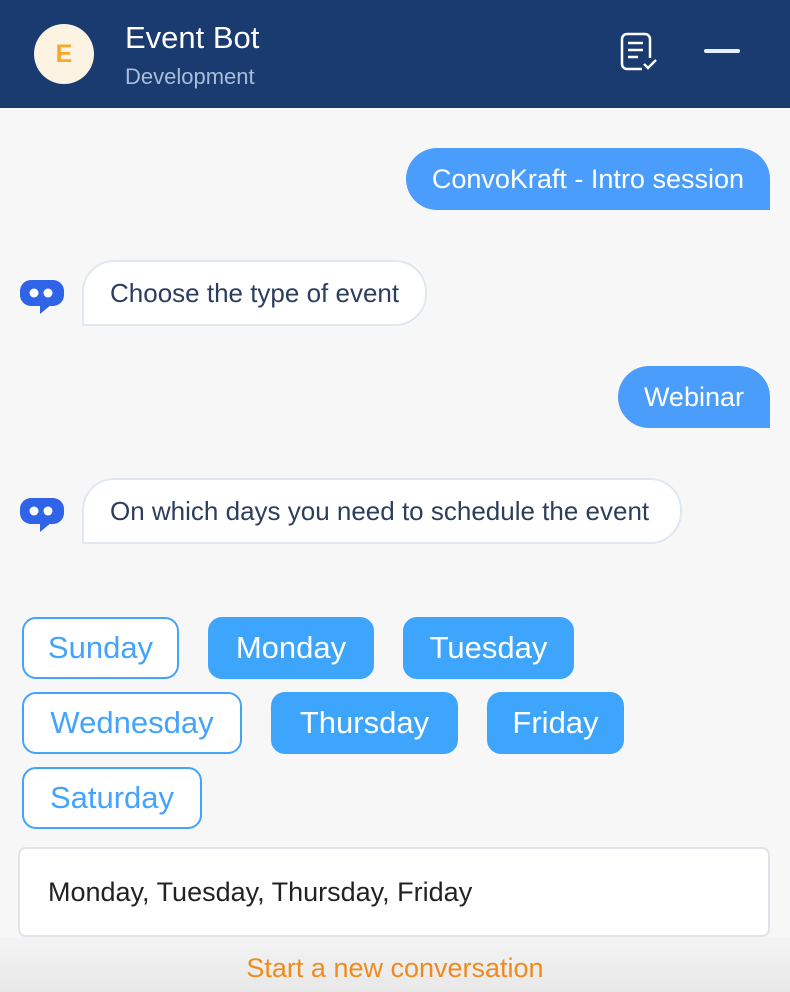 This screenshot has height=992, width=790. What do you see at coordinates (587, 179) in the screenshot?
I see `user-message: ConvoKraft - Intro session` at bounding box center [587, 179].